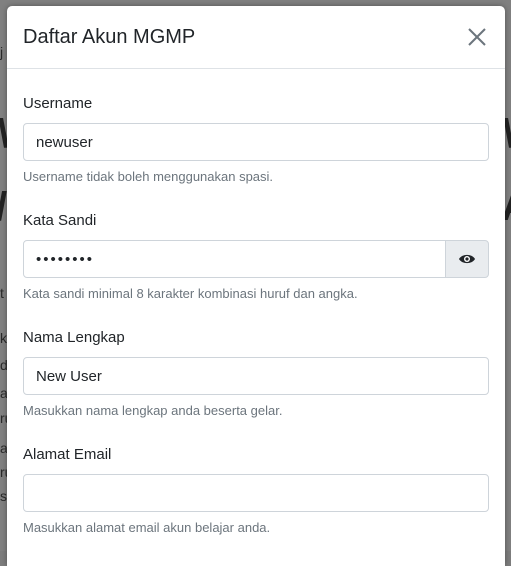  I want to click on toggle-password-button, so click(467, 259).